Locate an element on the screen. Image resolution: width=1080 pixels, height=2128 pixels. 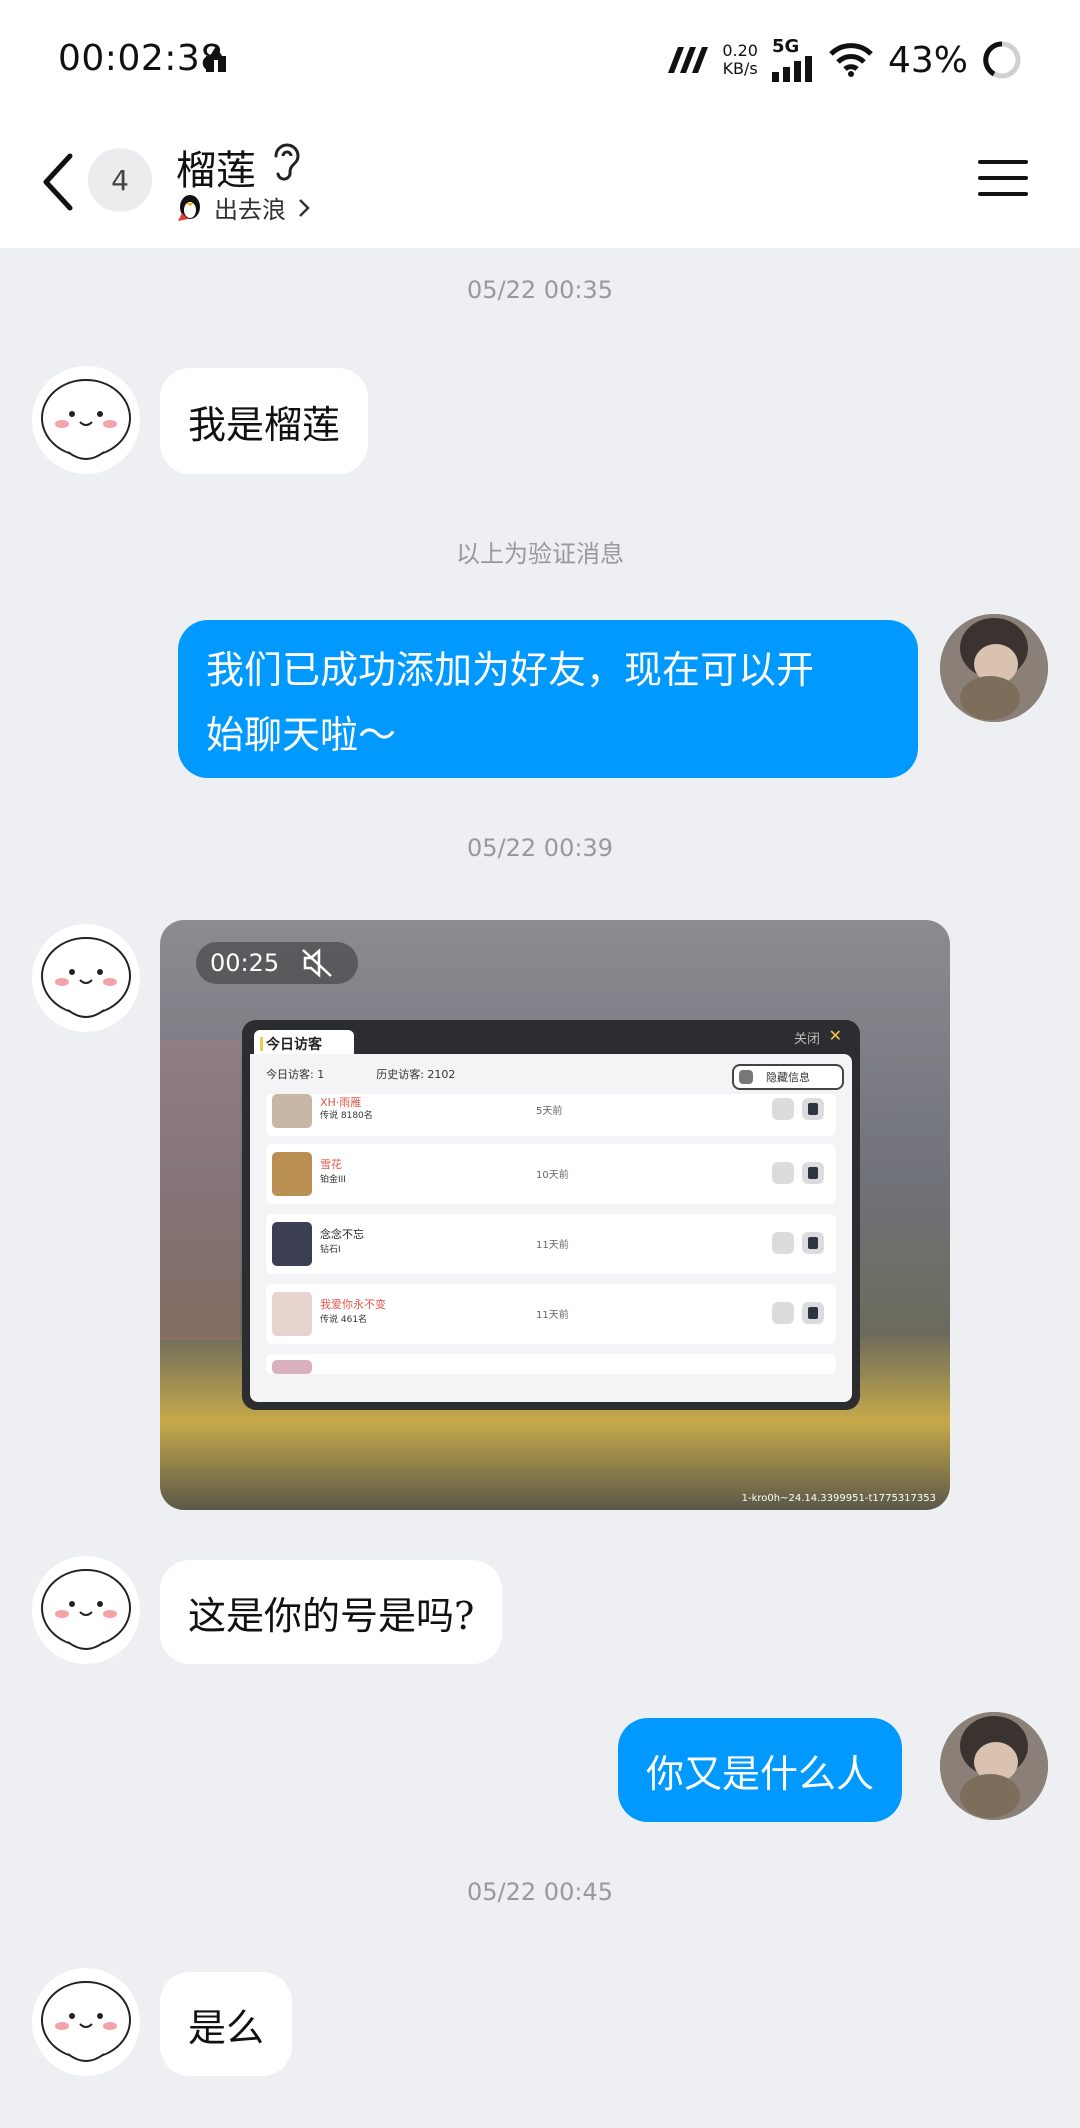
chevron-right-icon is located at coordinates (304, 207).